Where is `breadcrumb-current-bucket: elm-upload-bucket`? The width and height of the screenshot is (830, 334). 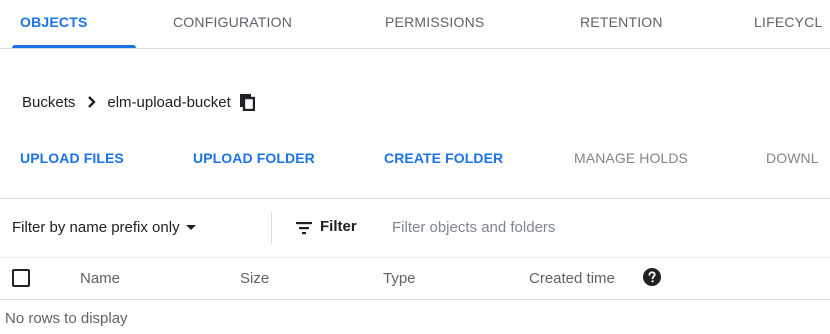 breadcrumb-current-bucket: elm-upload-bucket is located at coordinates (169, 102).